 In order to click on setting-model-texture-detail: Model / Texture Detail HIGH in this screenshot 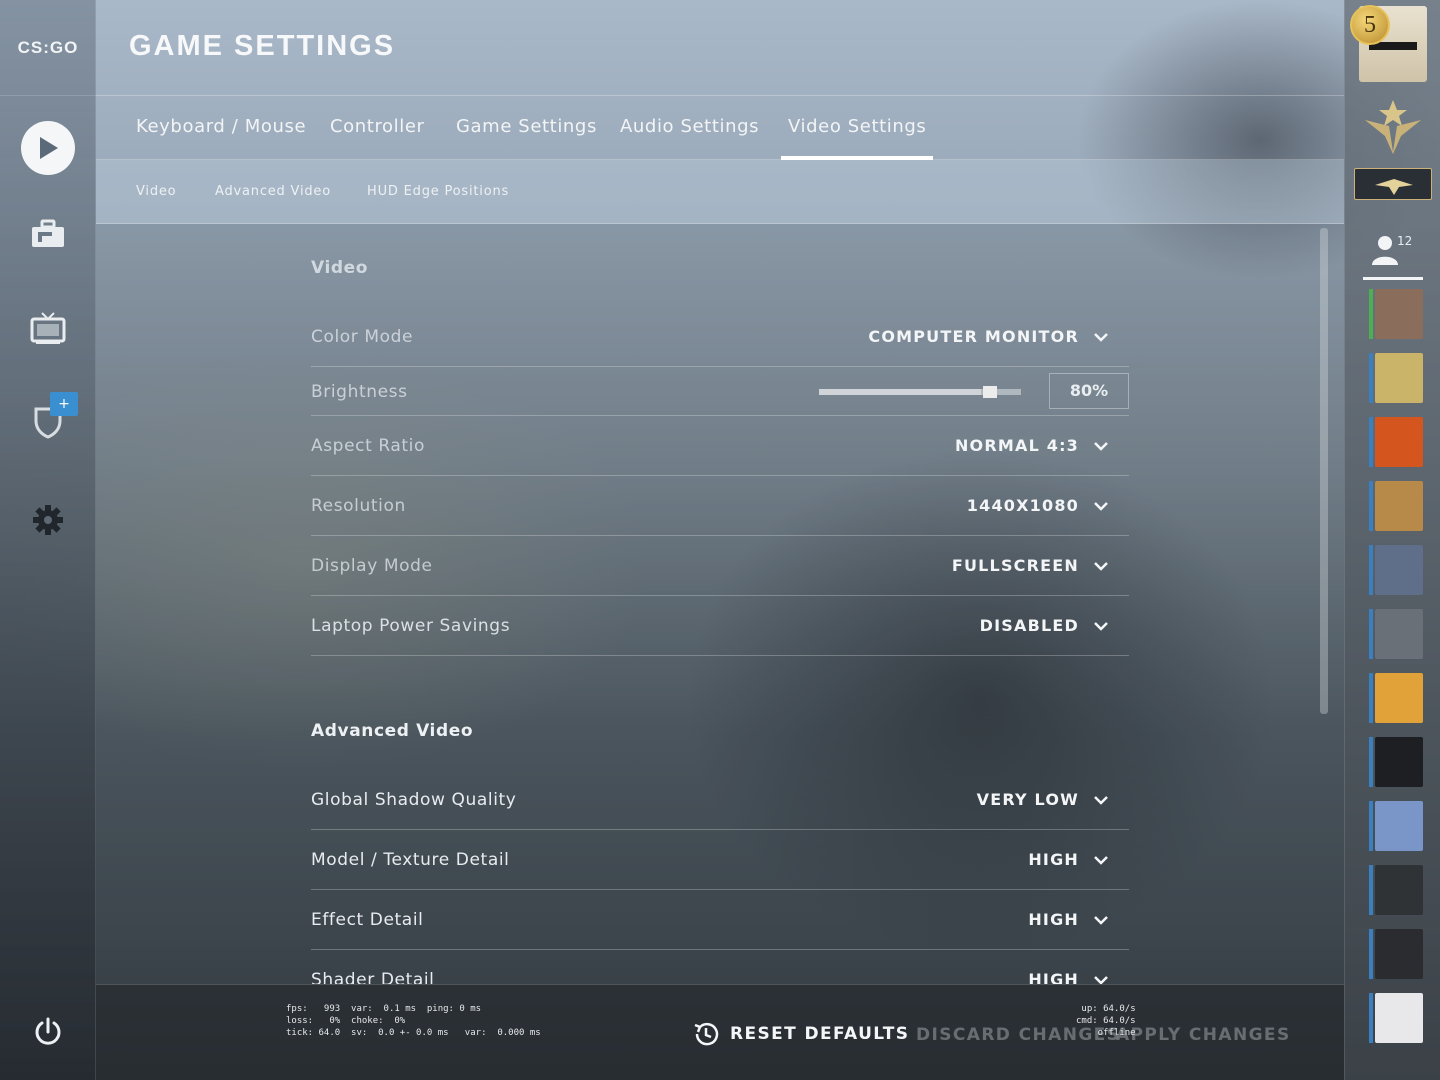, I will do `click(720, 860)`.